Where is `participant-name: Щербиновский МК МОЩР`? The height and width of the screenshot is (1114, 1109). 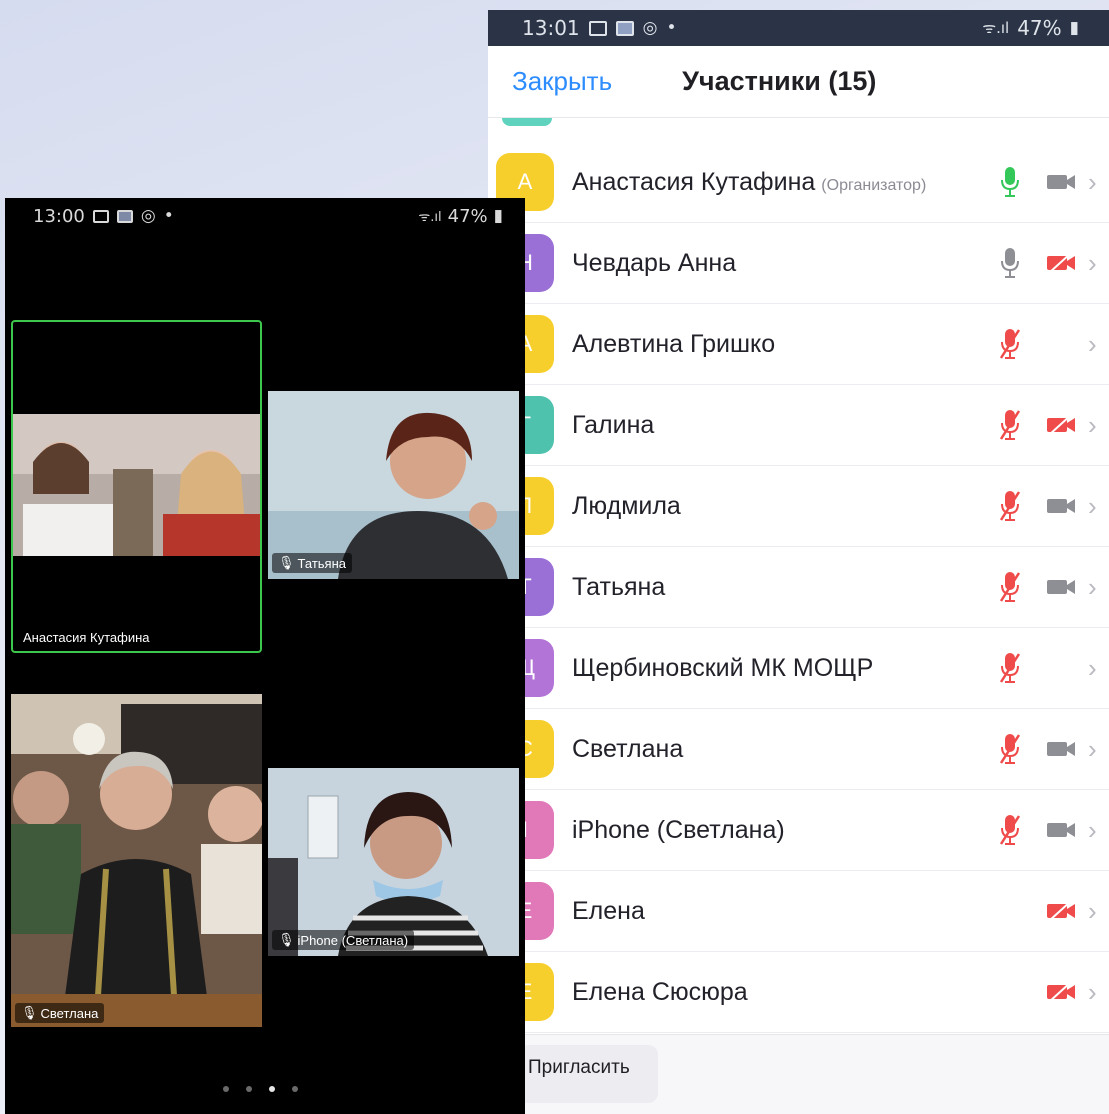 participant-name: Щербиновский МК МОЩР is located at coordinates (723, 667).